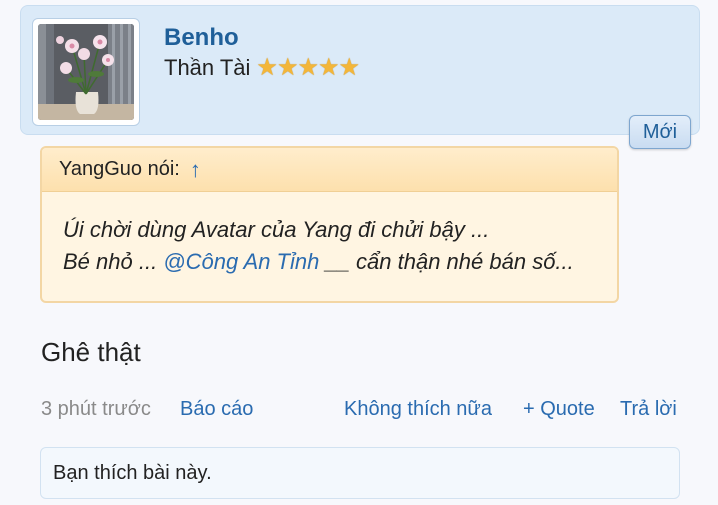  Describe the element at coordinates (195, 170) in the screenshot. I see `jump-to-quote-arrow-icon: ↑` at that location.